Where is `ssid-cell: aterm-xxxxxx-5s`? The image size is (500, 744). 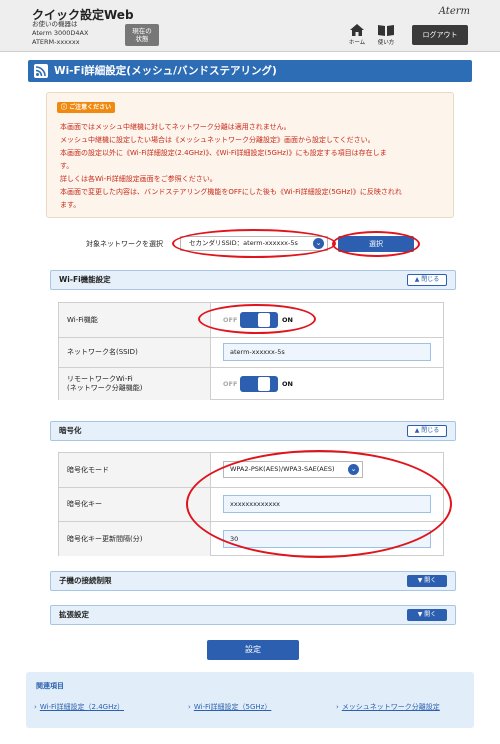
ssid-cell: aterm-xxxxxx-5s is located at coordinates (327, 352).